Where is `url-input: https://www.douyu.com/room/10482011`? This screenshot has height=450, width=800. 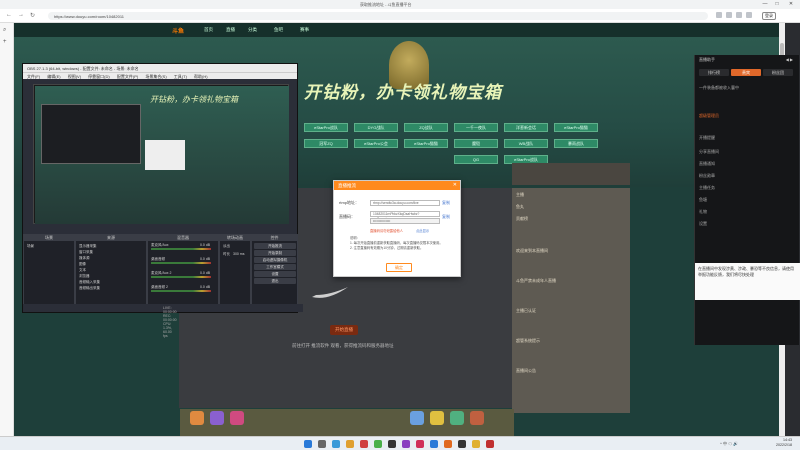
url-input: https://www.douyu.com/room/10482011 is located at coordinates (378, 16).